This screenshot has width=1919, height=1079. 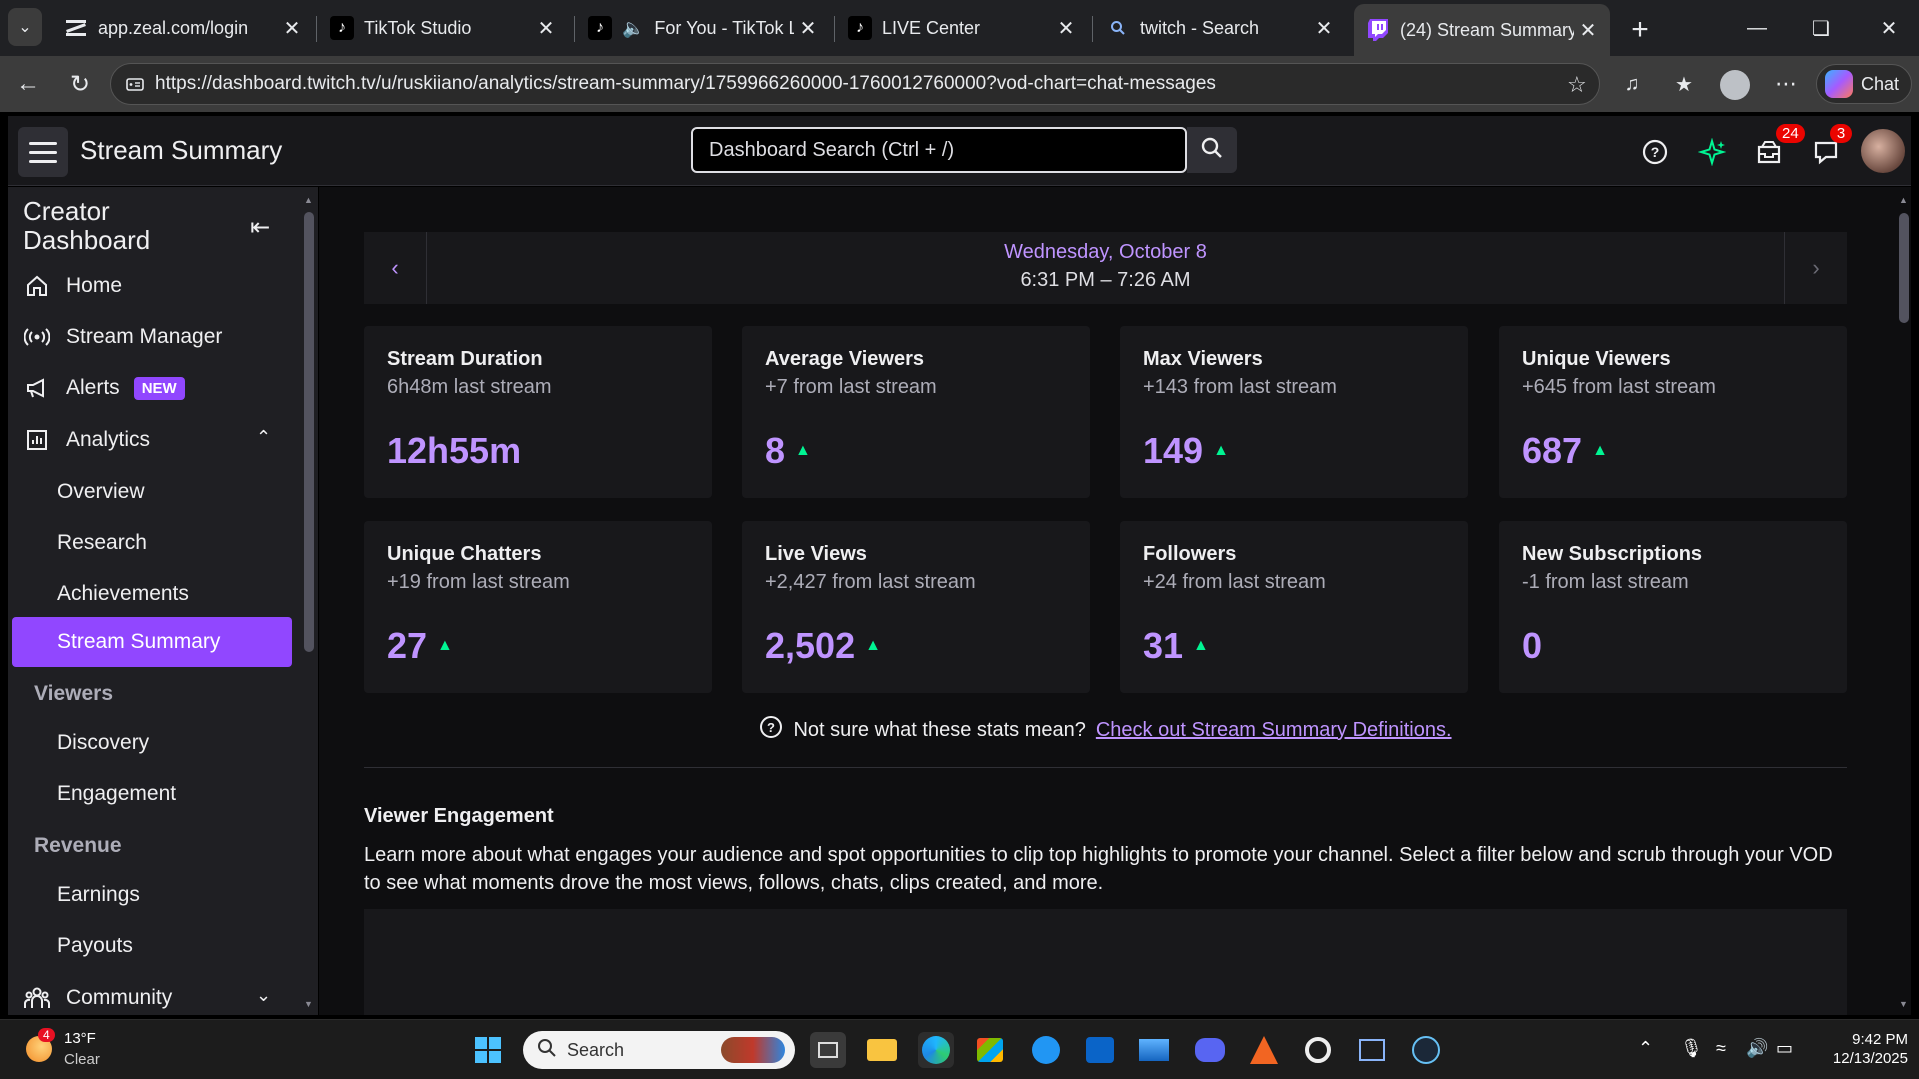 What do you see at coordinates (724, 27) in the screenshot?
I see `tab-title: For You - TikTok LIVE` at bounding box center [724, 27].